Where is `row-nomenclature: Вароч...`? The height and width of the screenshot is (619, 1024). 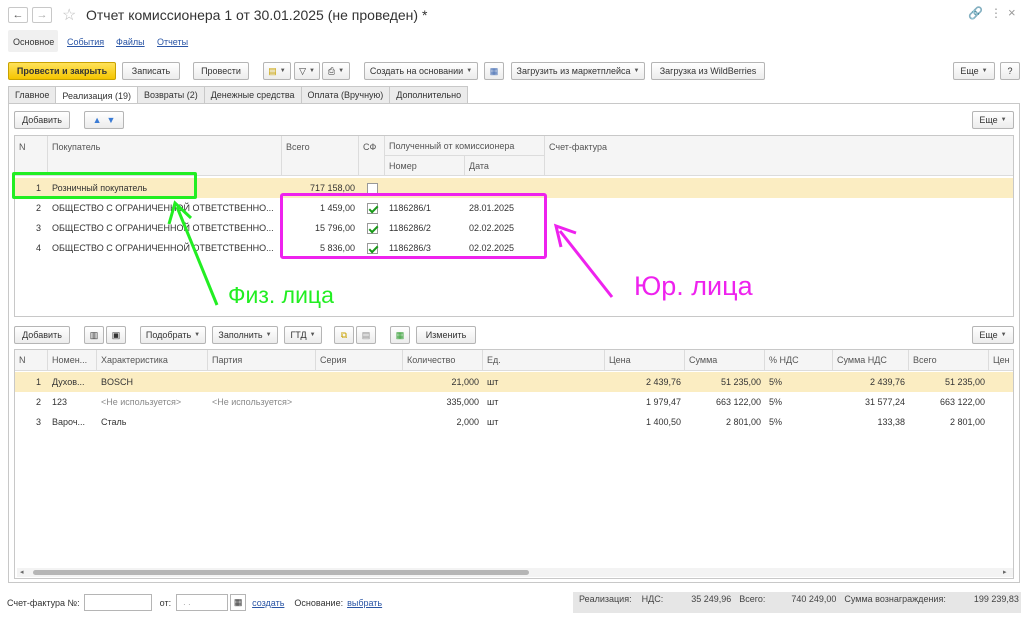
row-nomenclature: Вароч... is located at coordinates (69, 422).